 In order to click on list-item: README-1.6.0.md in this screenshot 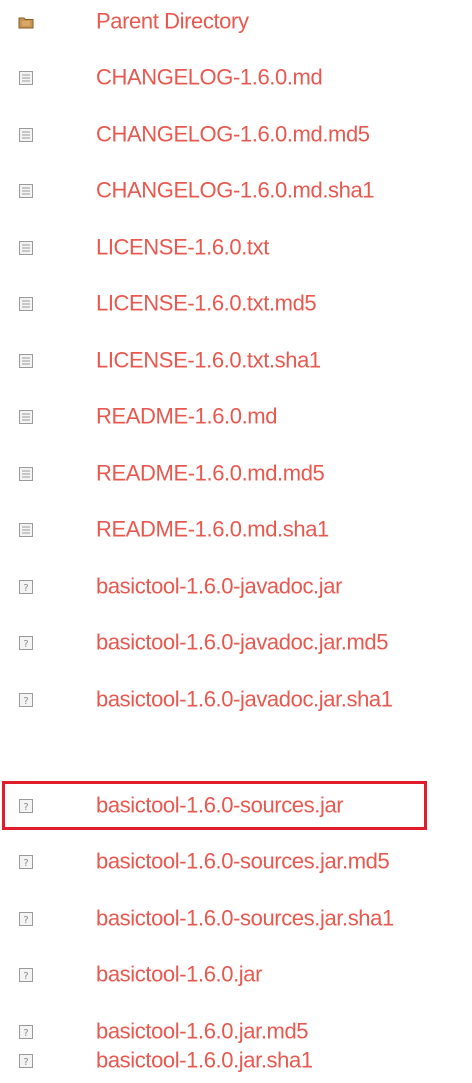, I will do `click(236, 417)`.